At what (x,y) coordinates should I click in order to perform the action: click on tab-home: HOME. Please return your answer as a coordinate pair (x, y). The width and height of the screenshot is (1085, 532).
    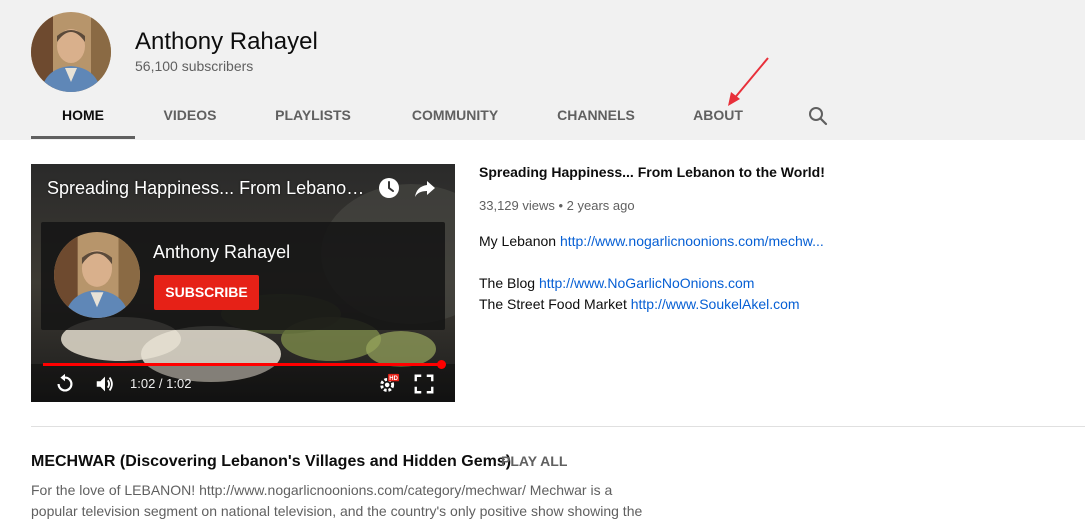
    Looking at the image, I should click on (83, 115).